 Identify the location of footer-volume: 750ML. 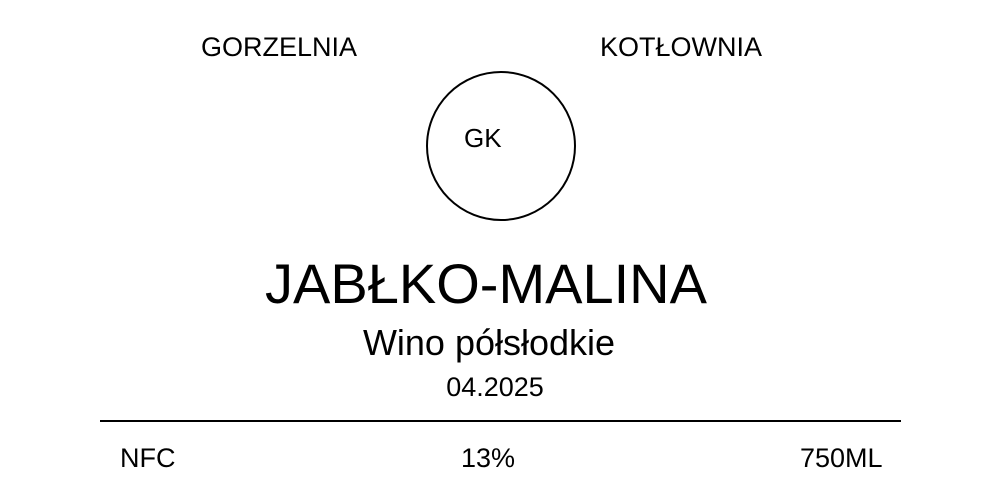
(841, 458).